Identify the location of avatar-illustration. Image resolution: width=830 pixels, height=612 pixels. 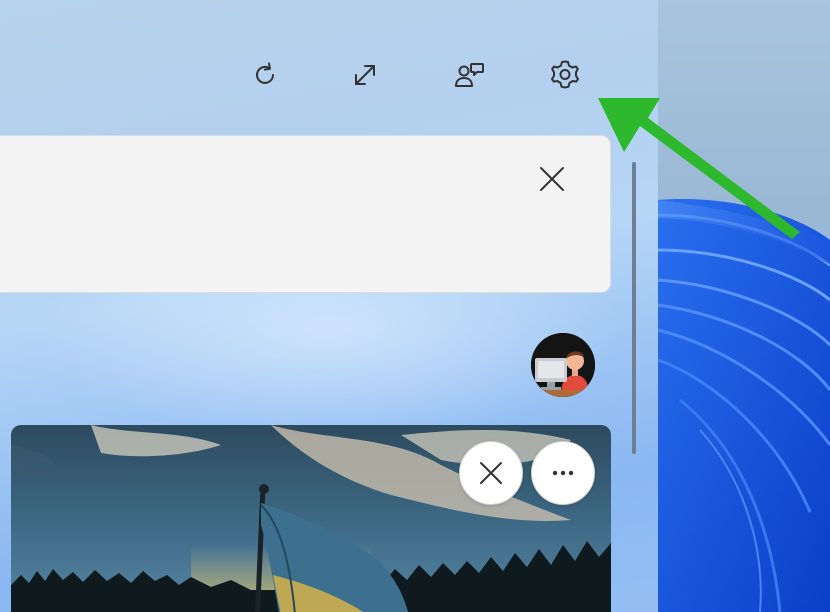
(563, 365).